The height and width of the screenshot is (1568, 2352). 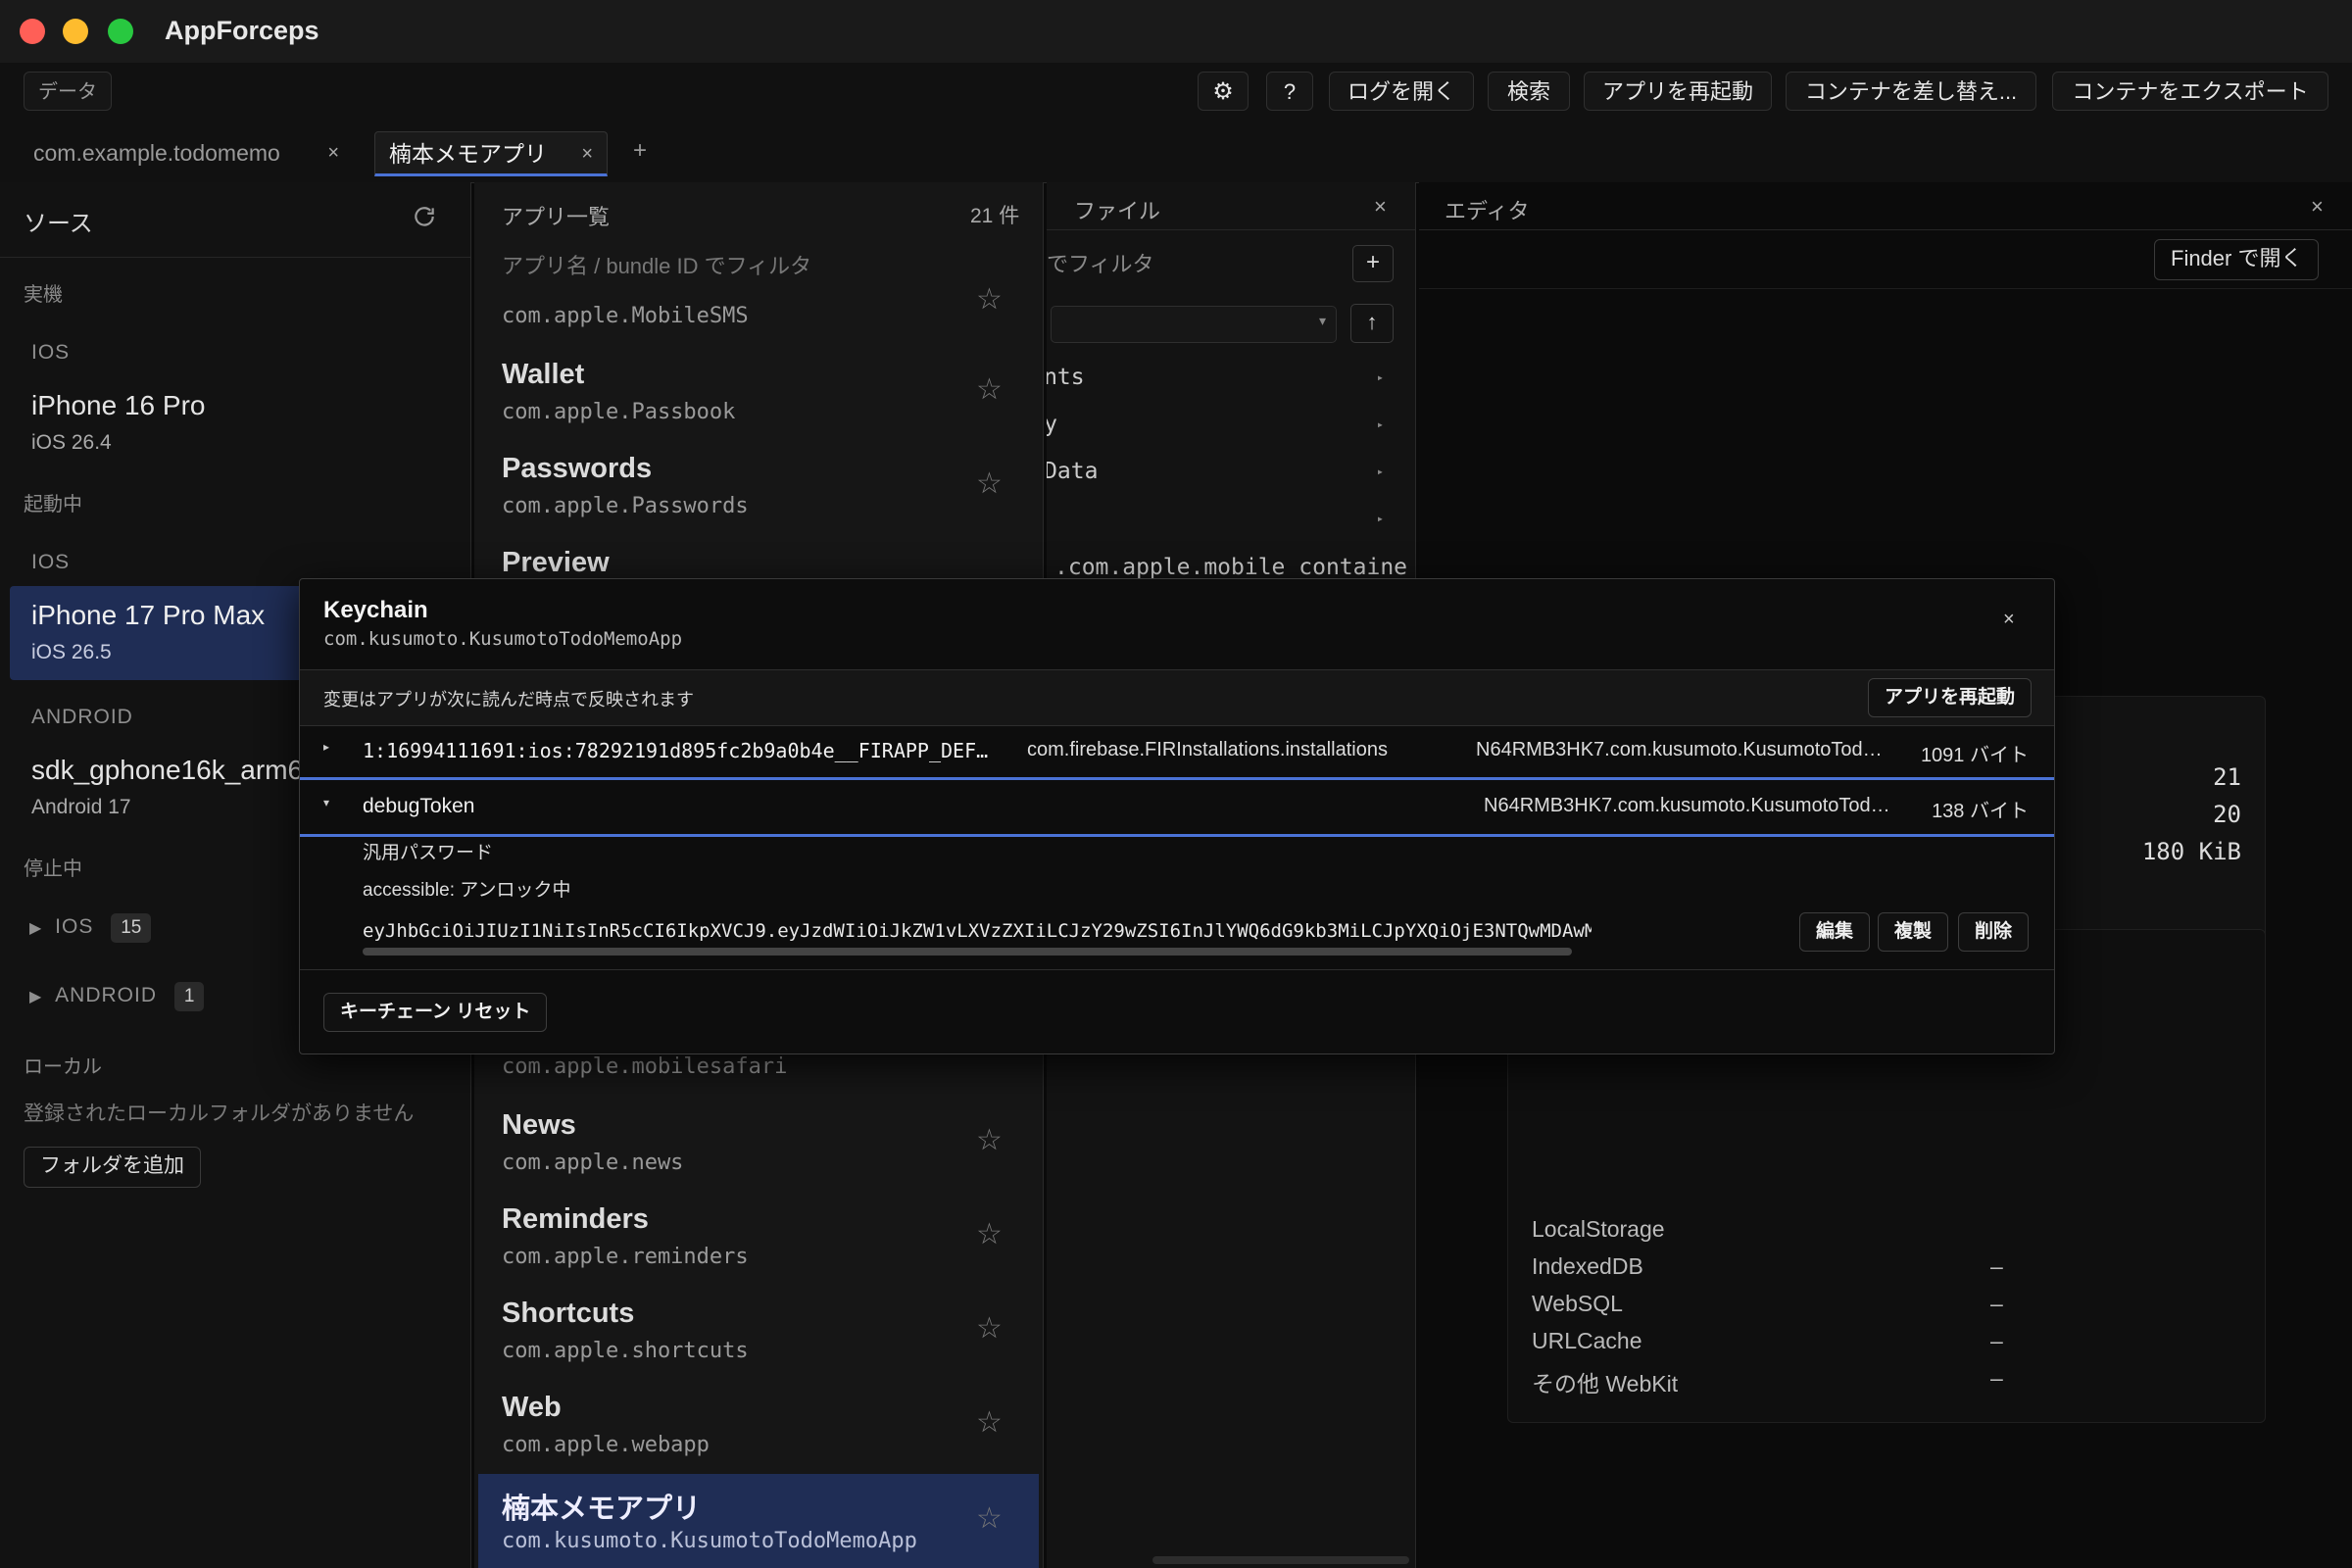 I want to click on file-filter-input: でフィルタ, so click(x=1100, y=262).